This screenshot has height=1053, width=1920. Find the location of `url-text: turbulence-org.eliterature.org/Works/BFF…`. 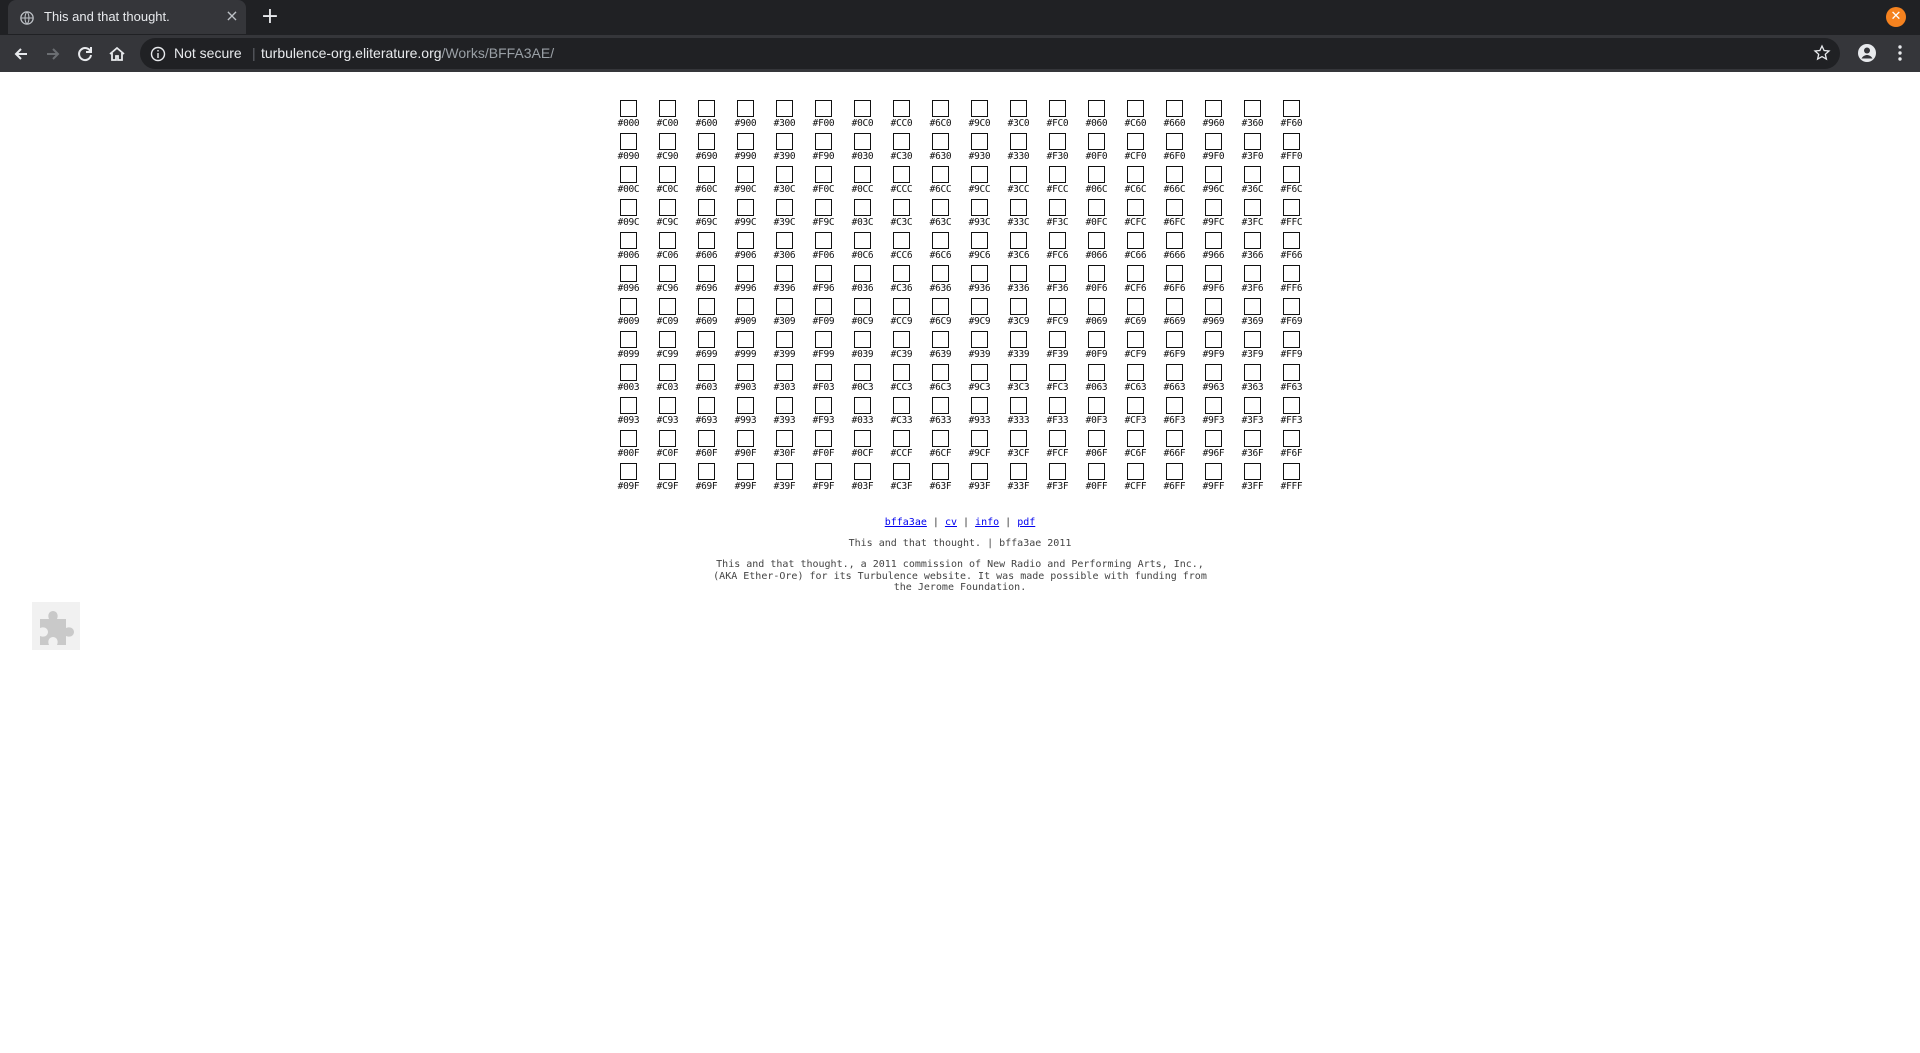

url-text: turbulence-org.eliterature.org/Works/BFF… is located at coordinates (407, 53).